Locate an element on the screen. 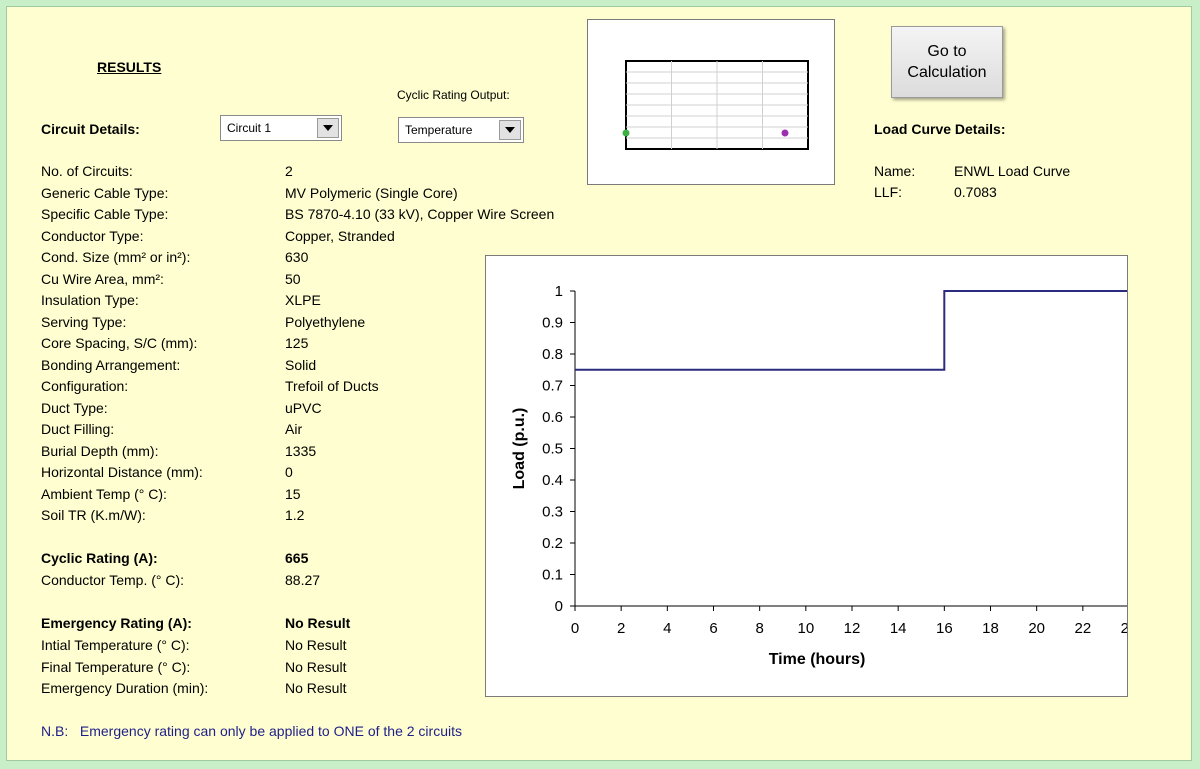 Image resolution: width=1200 pixels, height=769 pixels. mini-chart-svg is located at coordinates (715, 105).